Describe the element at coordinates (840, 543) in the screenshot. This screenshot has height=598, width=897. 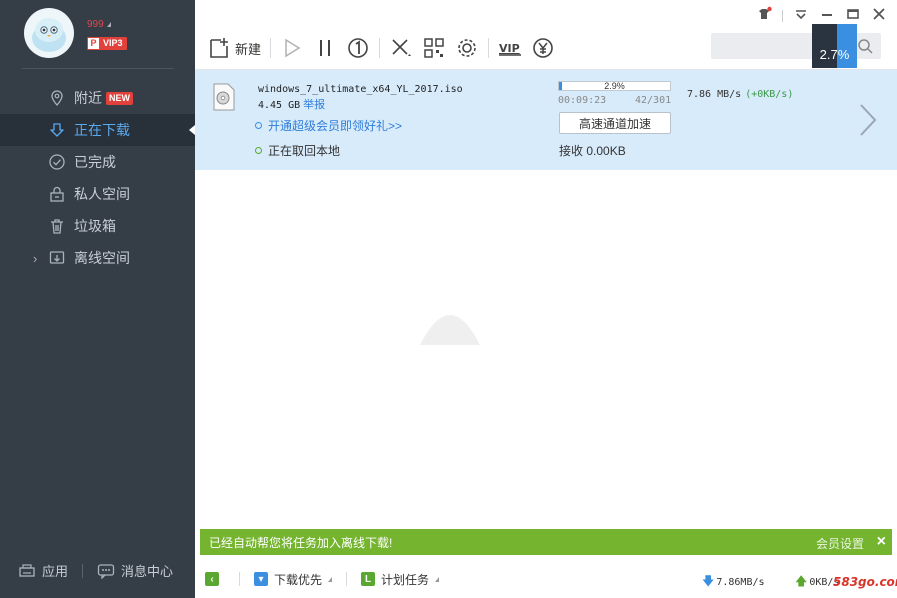
I see `member-settings-link: 会员设置` at that location.